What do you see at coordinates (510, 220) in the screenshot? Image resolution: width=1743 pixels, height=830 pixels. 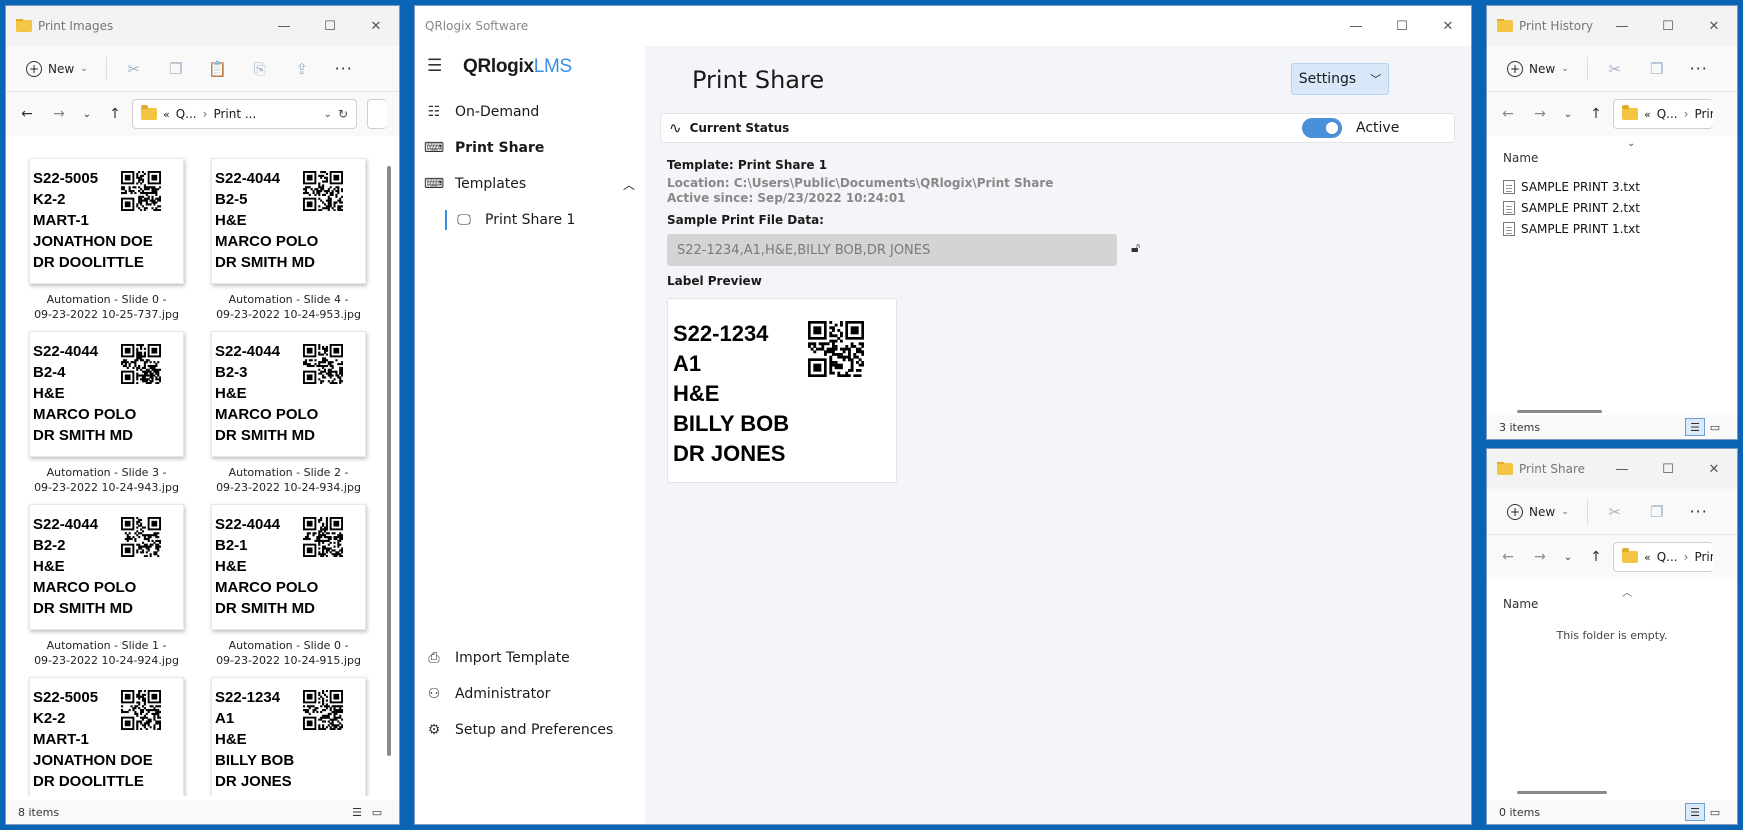 I see `sidebar-item-print-share-1: 🖵 Print Share 1` at bounding box center [510, 220].